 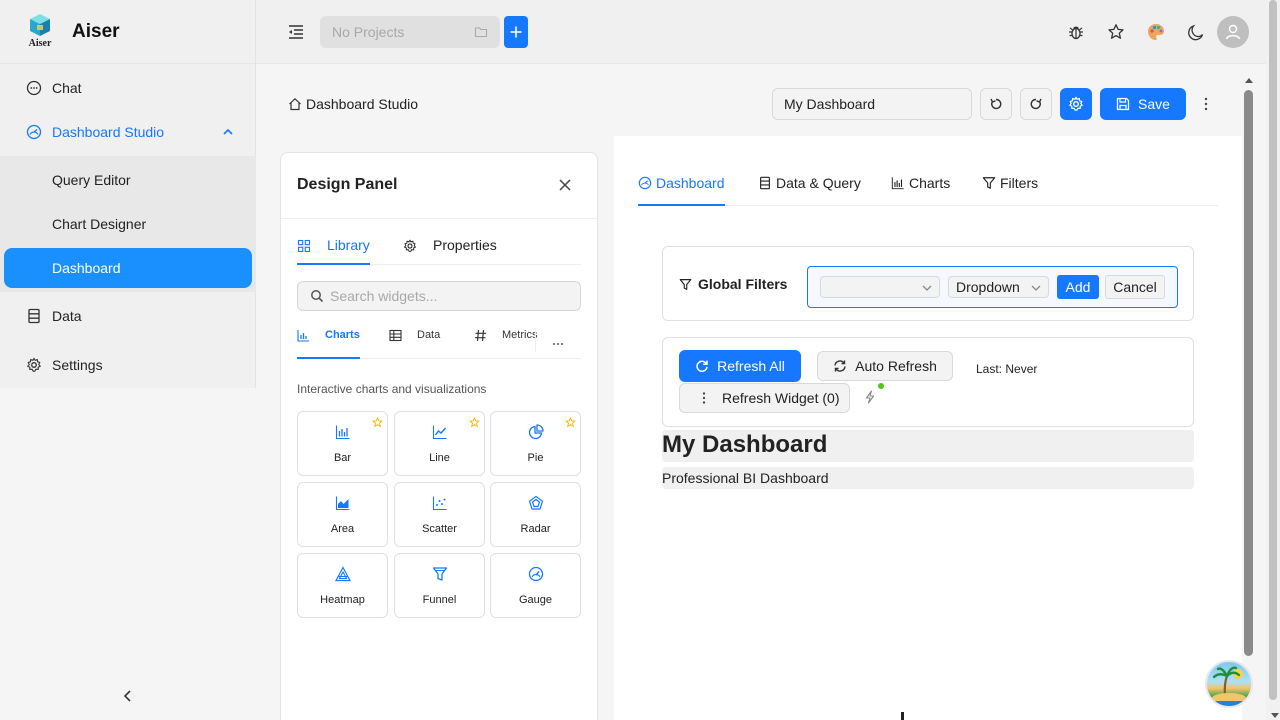 What do you see at coordinates (535, 514) in the screenshot?
I see `widget-radar: Radar` at bounding box center [535, 514].